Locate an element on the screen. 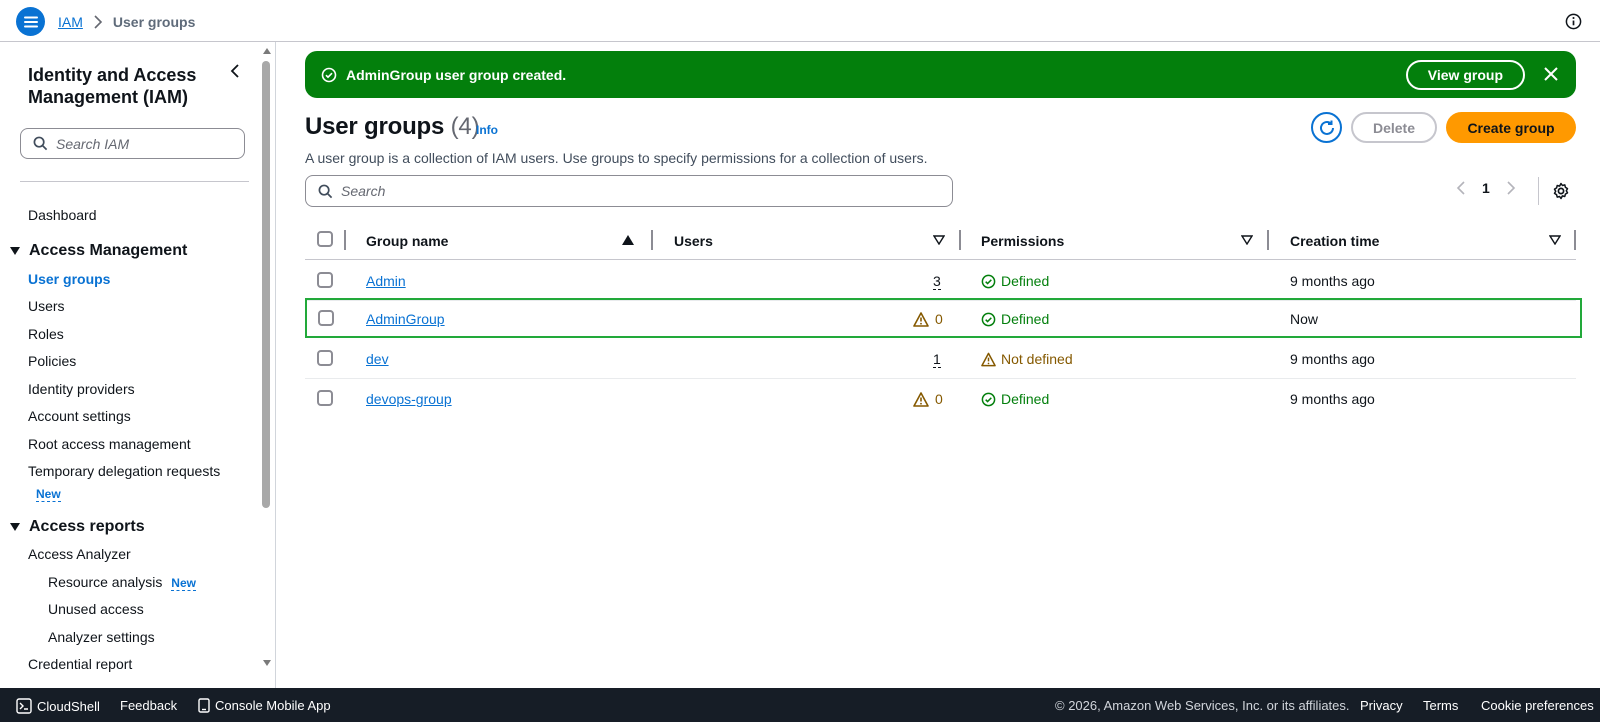 This screenshot has width=1600, height=722. sidebar-item-credential-report: Credential report is located at coordinates (80, 664).